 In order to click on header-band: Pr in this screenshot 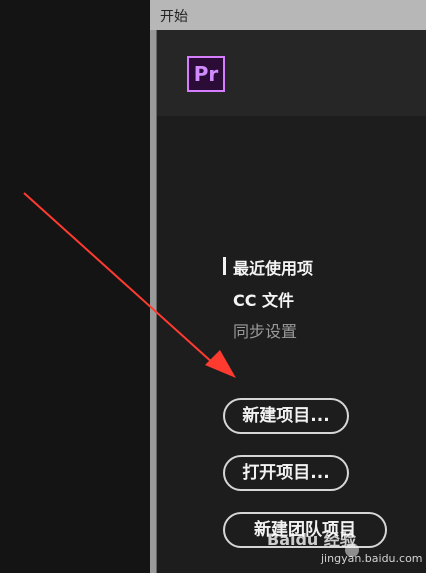, I will do `click(291, 73)`.